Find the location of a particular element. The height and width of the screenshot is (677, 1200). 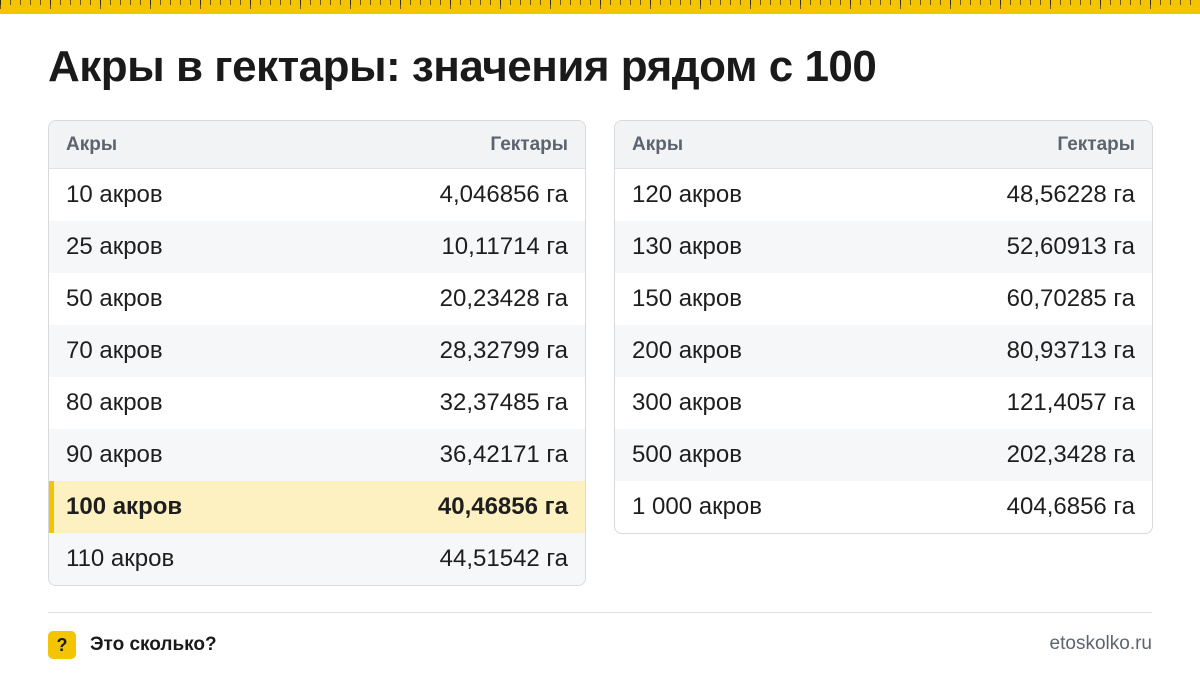

acres-cell: 10 акров is located at coordinates (114, 194).